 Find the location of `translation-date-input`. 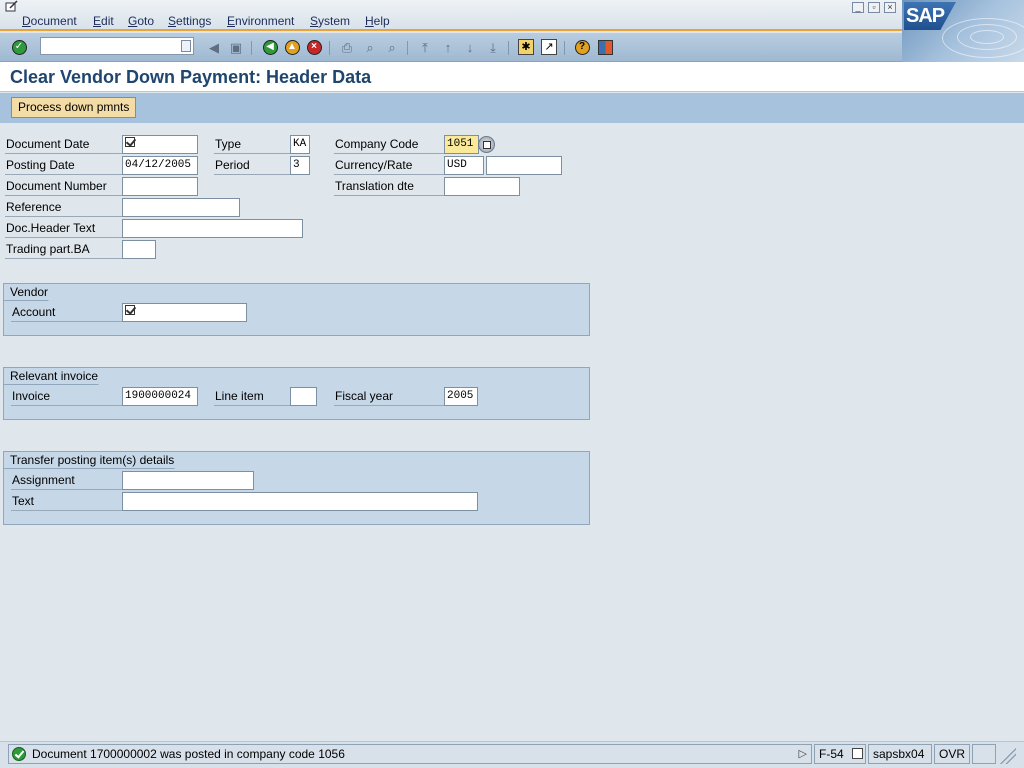

translation-date-input is located at coordinates (482, 186).